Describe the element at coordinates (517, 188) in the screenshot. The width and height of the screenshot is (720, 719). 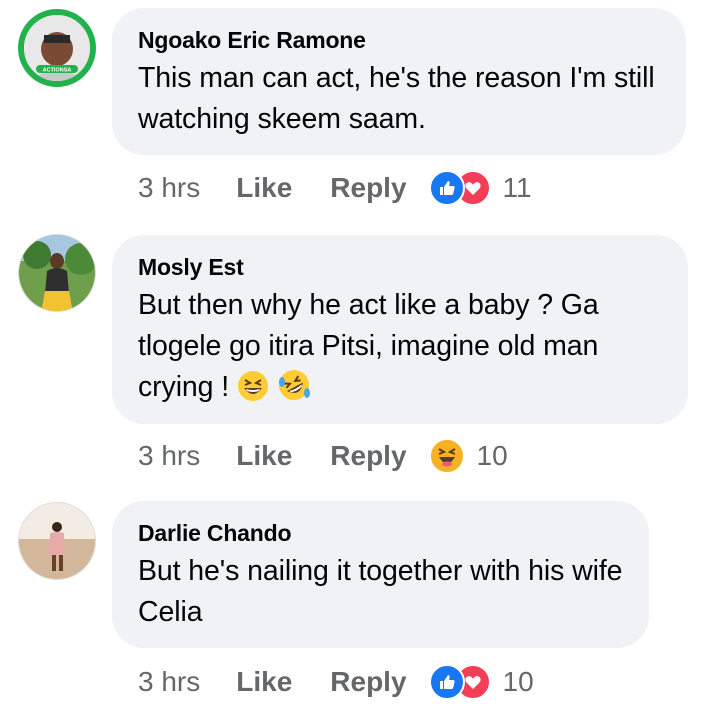
I see `reaction-count: 11` at that location.